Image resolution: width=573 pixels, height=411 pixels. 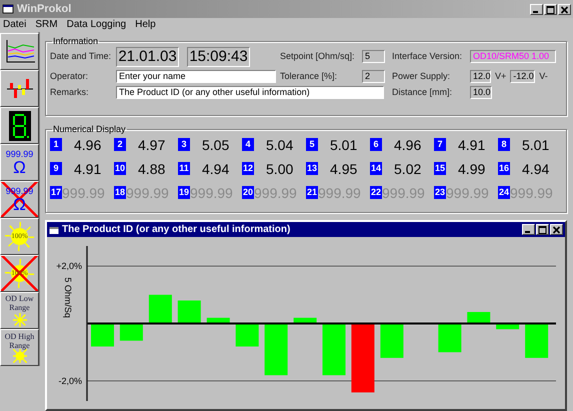 I want to click on field-label: Interface Version:, so click(x=428, y=56).